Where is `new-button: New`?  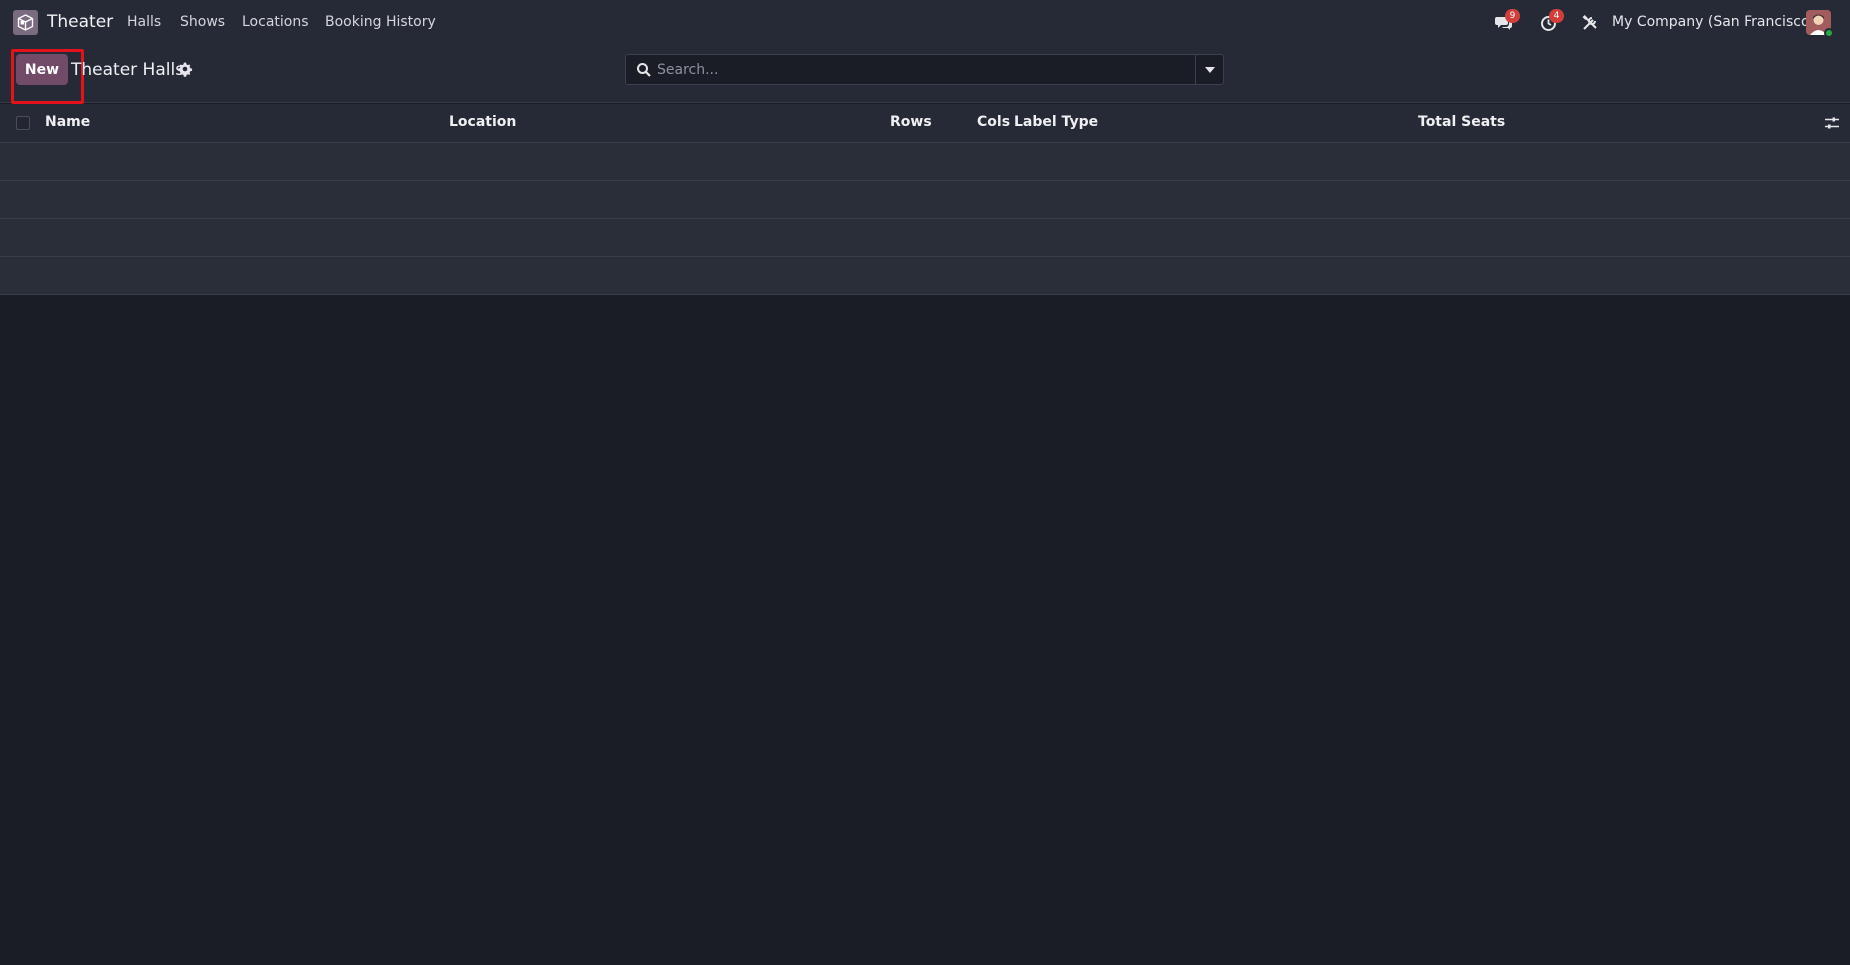 new-button: New is located at coordinates (42, 69).